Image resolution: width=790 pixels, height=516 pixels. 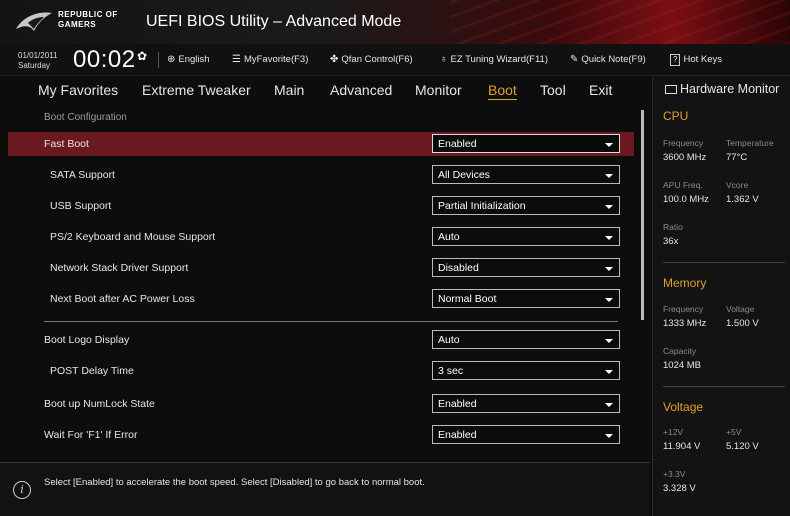 What do you see at coordinates (642, 215) in the screenshot?
I see `scrollbar` at bounding box center [642, 215].